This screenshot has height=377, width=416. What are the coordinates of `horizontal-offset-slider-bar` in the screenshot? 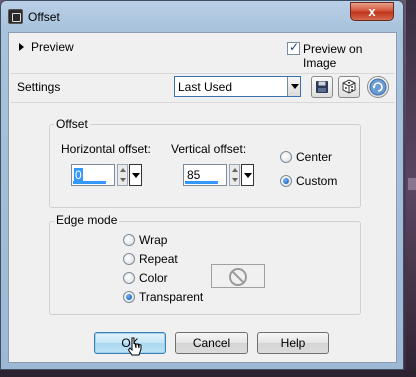 It's located at (89, 182).